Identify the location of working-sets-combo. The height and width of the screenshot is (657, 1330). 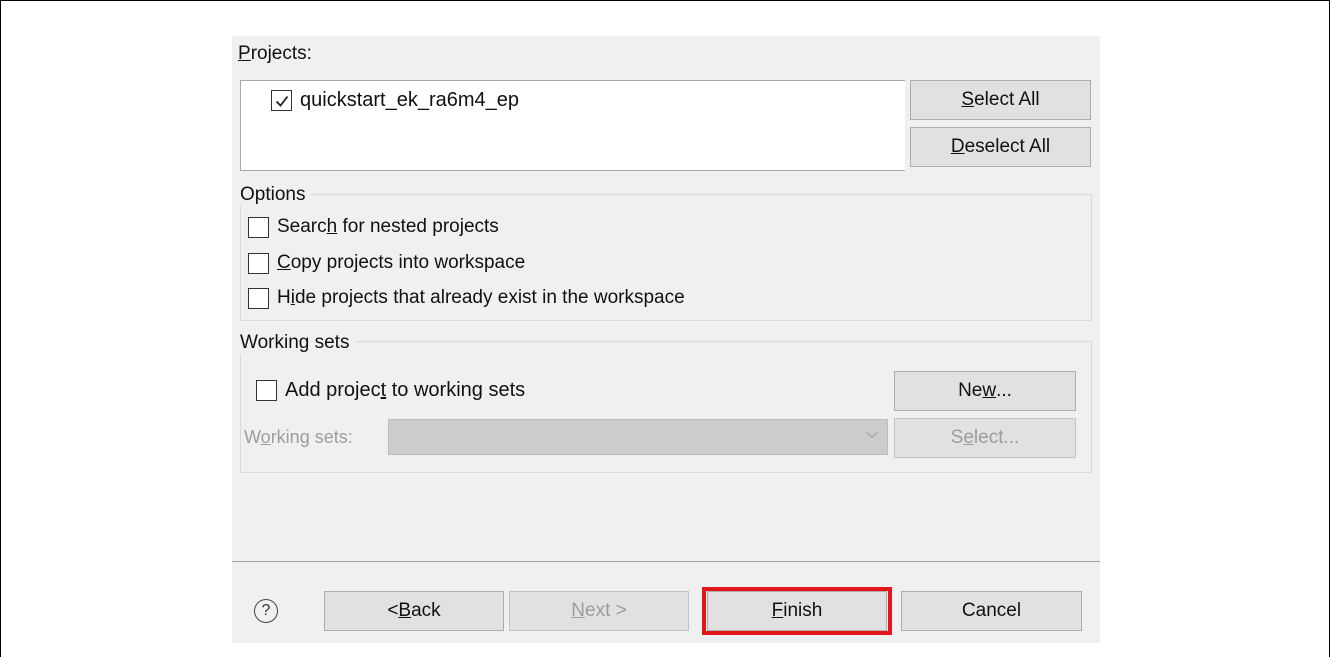
(638, 437).